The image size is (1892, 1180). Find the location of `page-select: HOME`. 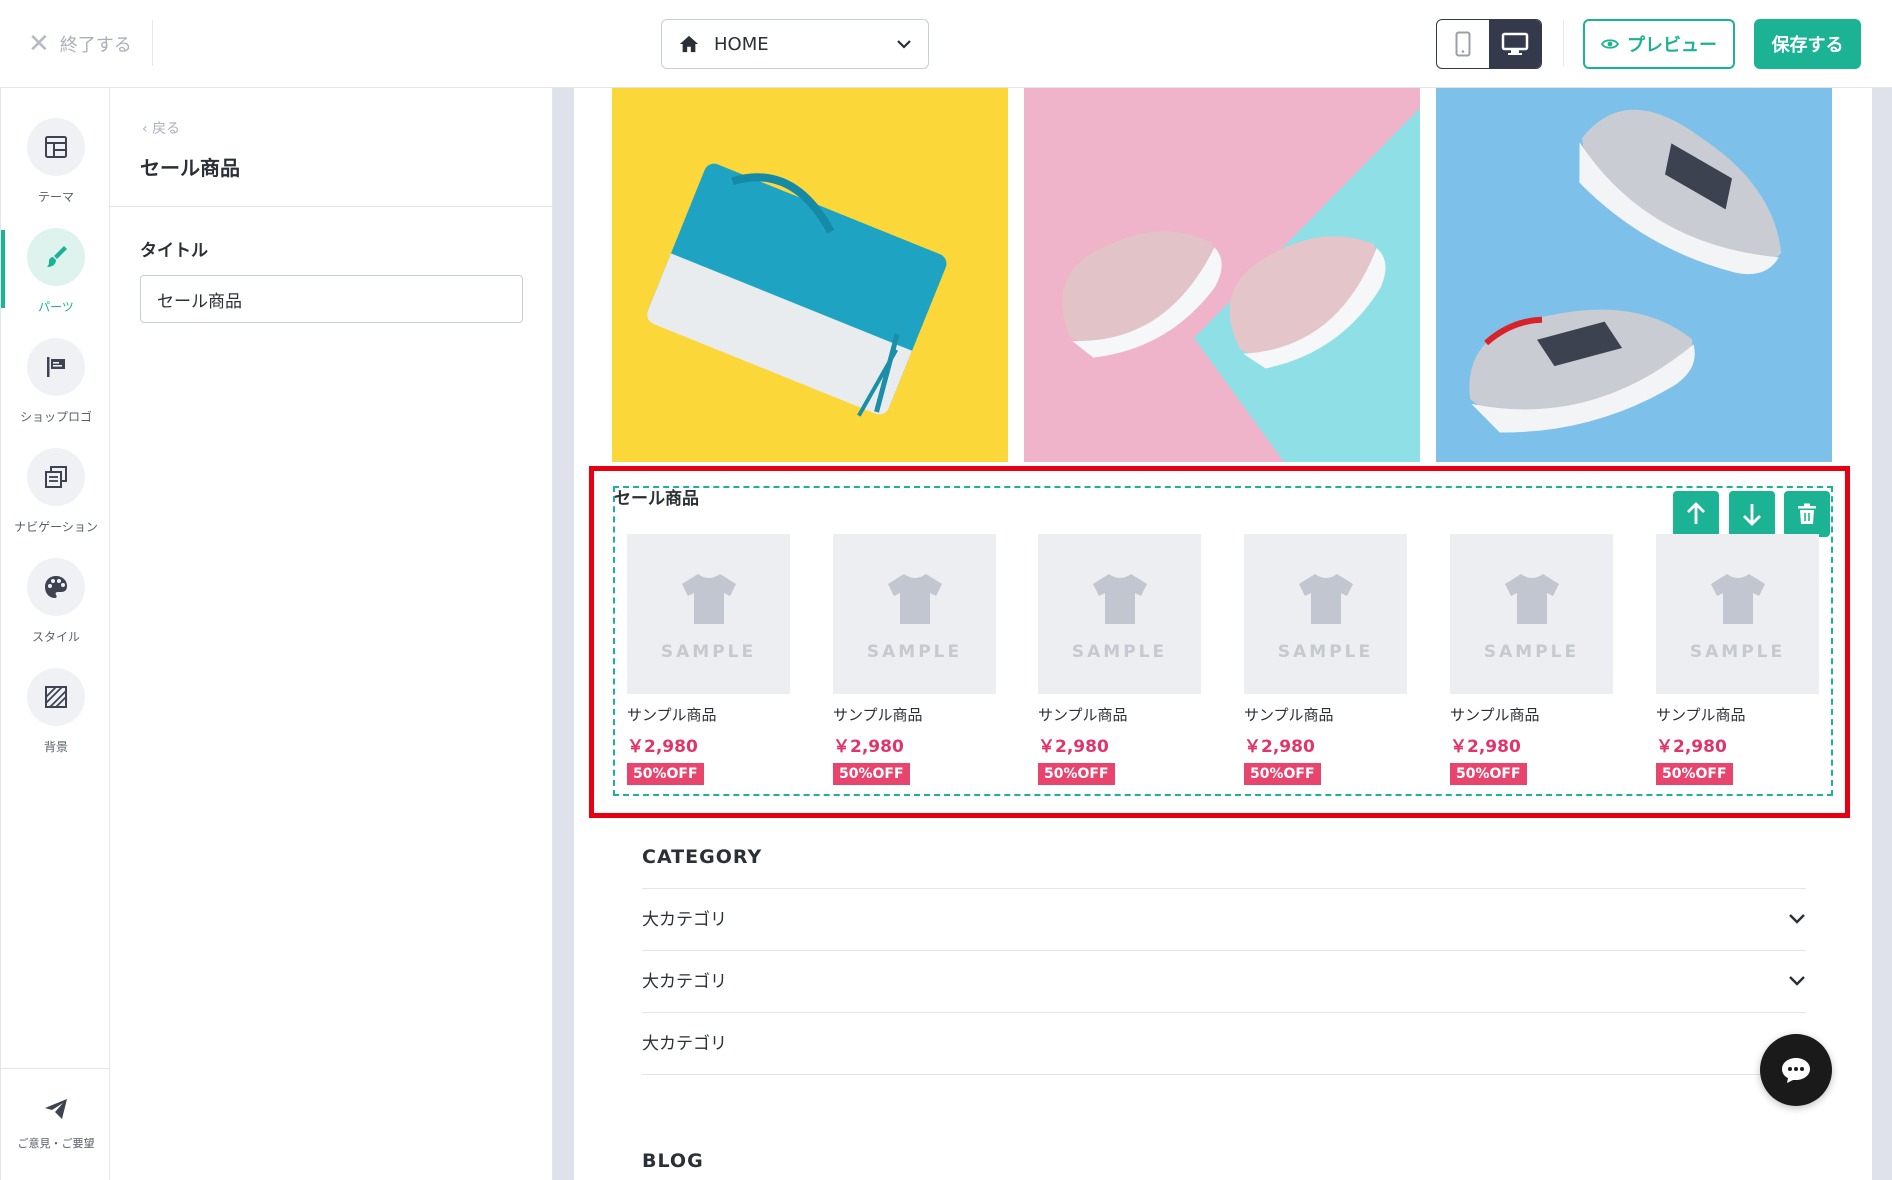

page-select: HOME is located at coordinates (795, 44).